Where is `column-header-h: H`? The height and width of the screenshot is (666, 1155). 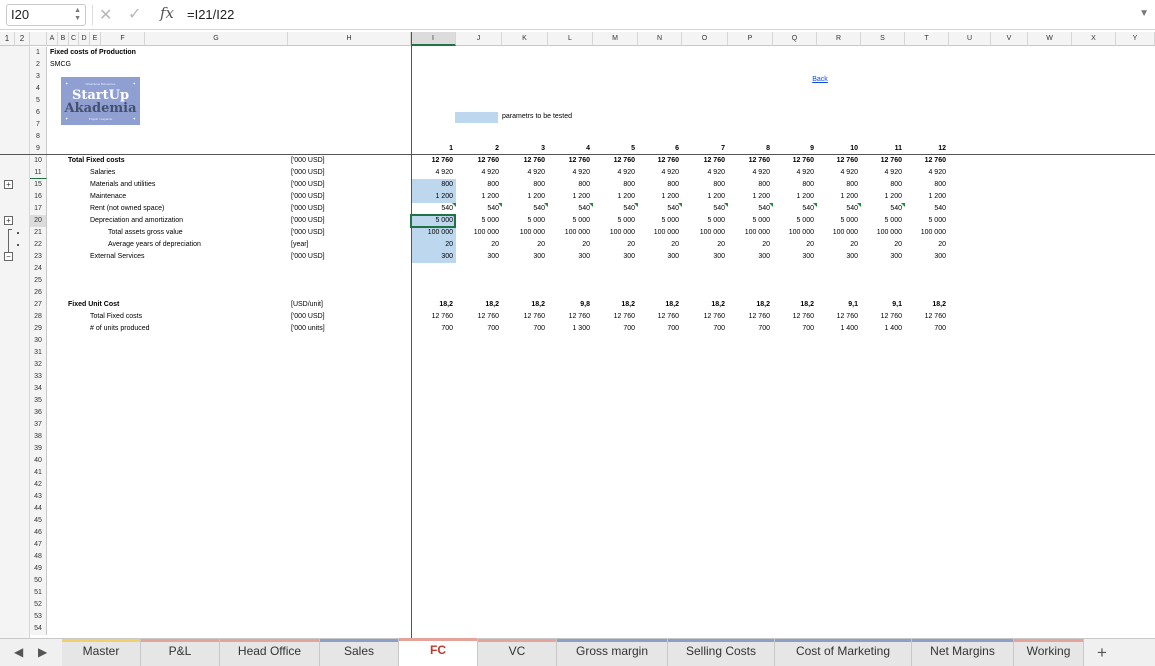 column-header-h: H is located at coordinates (349, 39).